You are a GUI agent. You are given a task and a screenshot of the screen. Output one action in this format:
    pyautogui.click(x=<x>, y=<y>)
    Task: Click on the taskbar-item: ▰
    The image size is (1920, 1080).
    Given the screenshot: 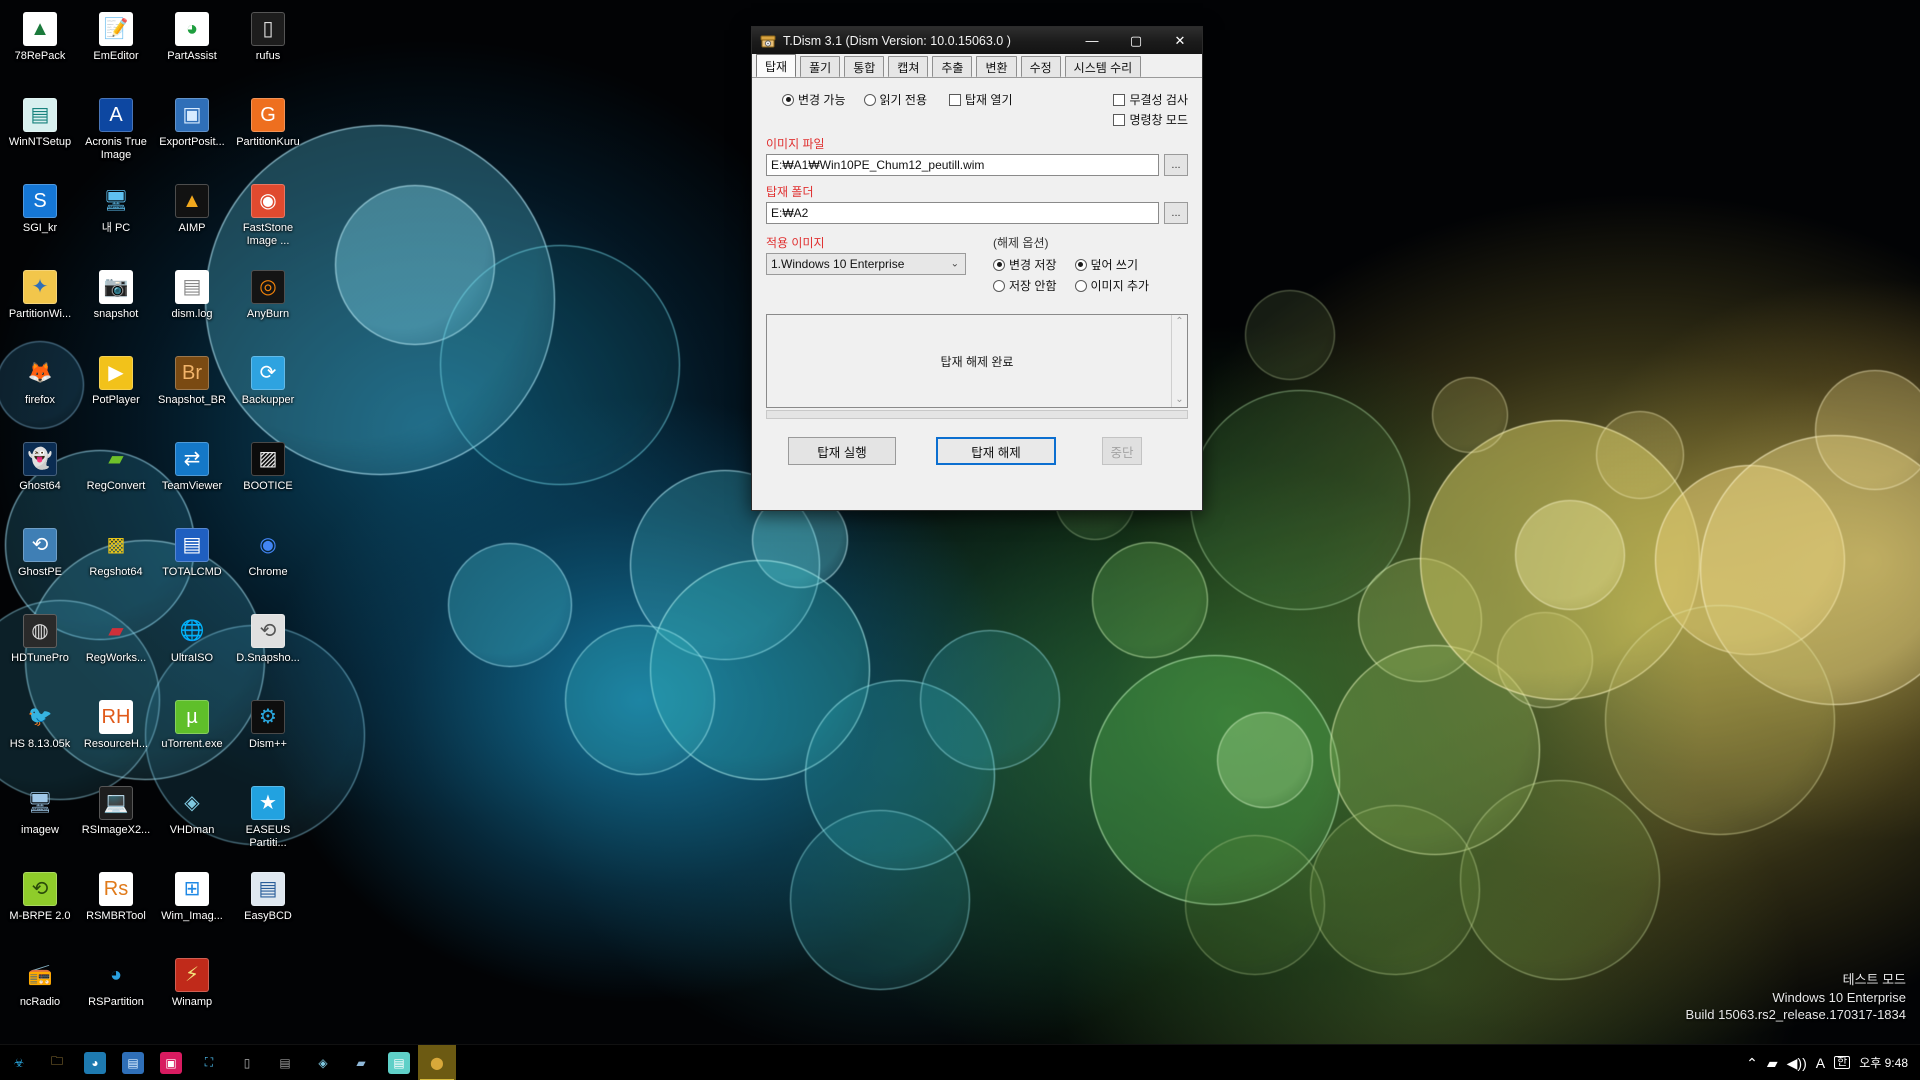 What is the action you would take?
    pyautogui.click(x=361, y=1062)
    